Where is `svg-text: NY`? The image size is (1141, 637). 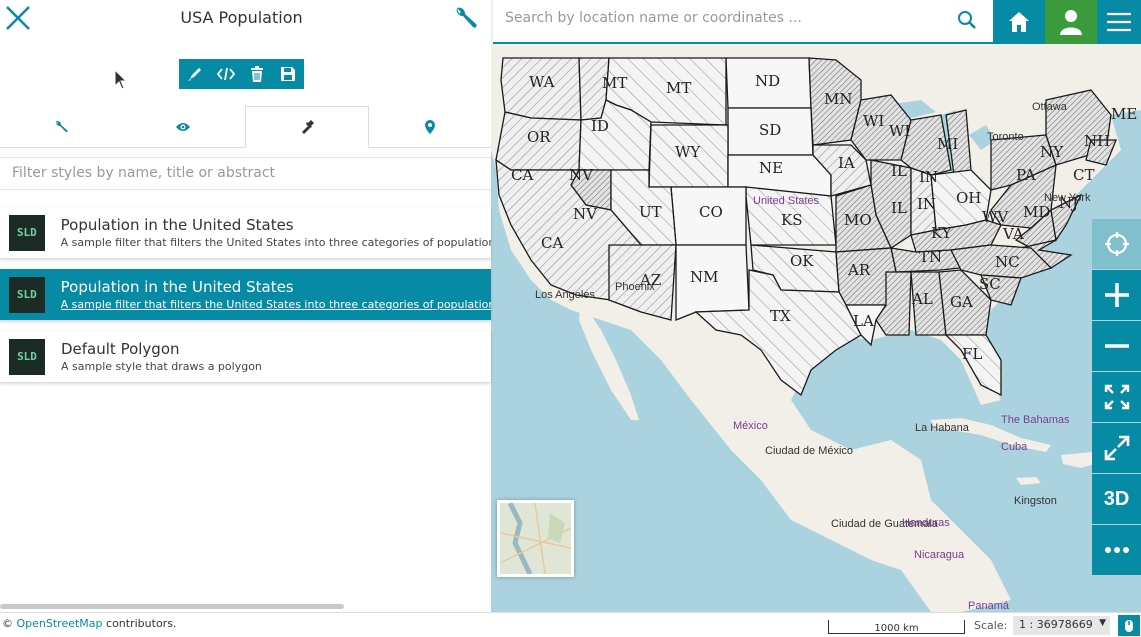
svg-text: NY is located at coordinates (1052, 152).